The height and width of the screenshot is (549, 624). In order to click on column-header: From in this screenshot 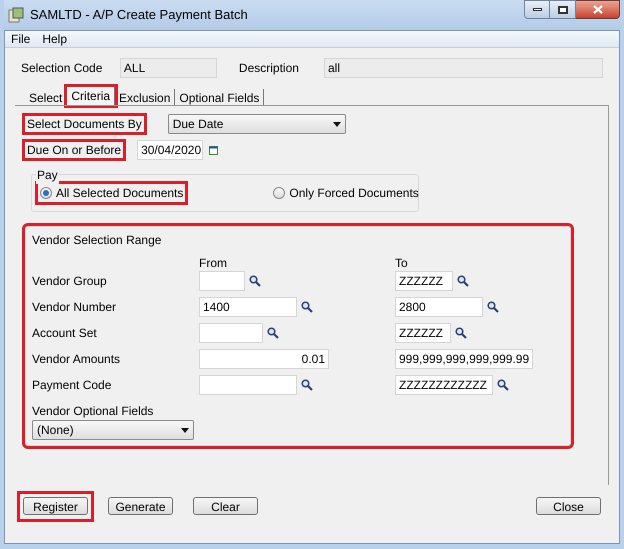, I will do `click(213, 261)`.